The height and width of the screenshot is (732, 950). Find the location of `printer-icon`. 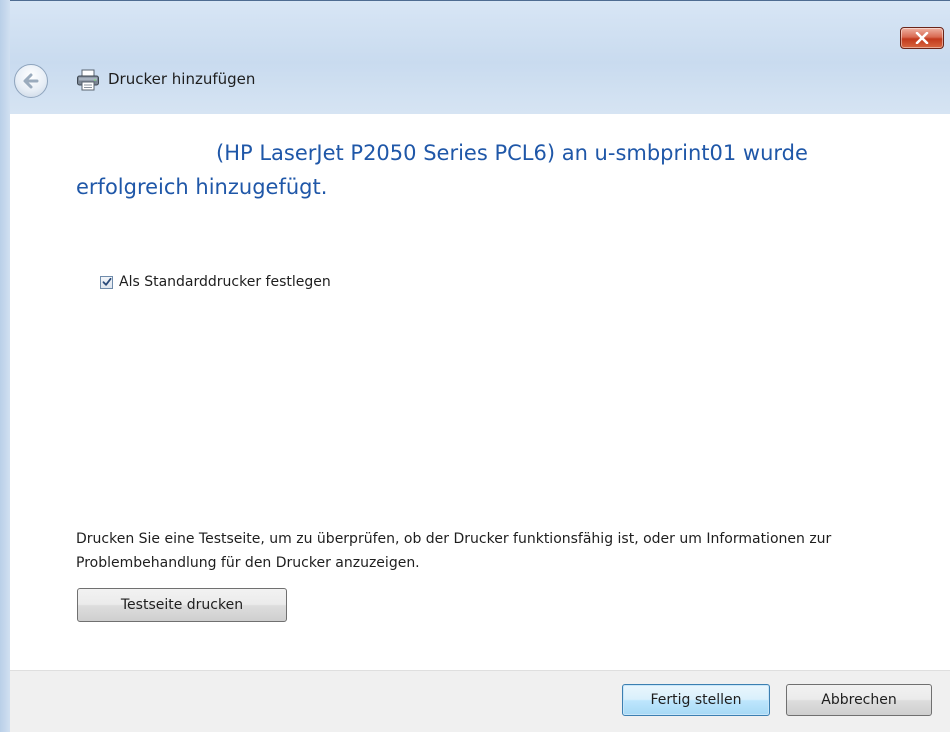

printer-icon is located at coordinates (88, 80).